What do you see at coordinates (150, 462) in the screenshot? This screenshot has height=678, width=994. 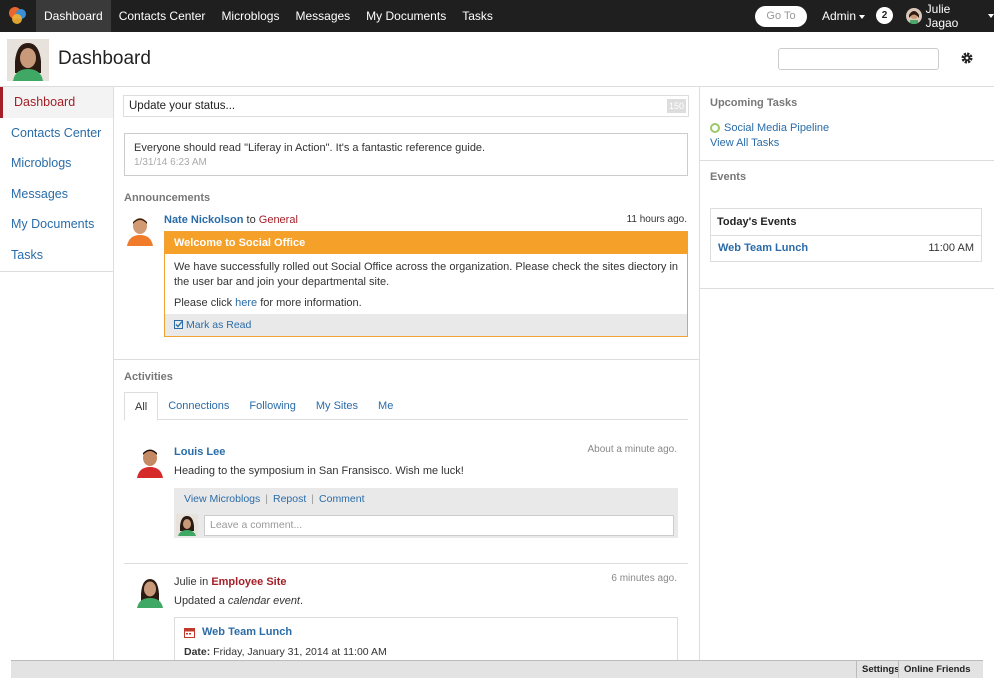 I see `louis-lee-avatar` at bounding box center [150, 462].